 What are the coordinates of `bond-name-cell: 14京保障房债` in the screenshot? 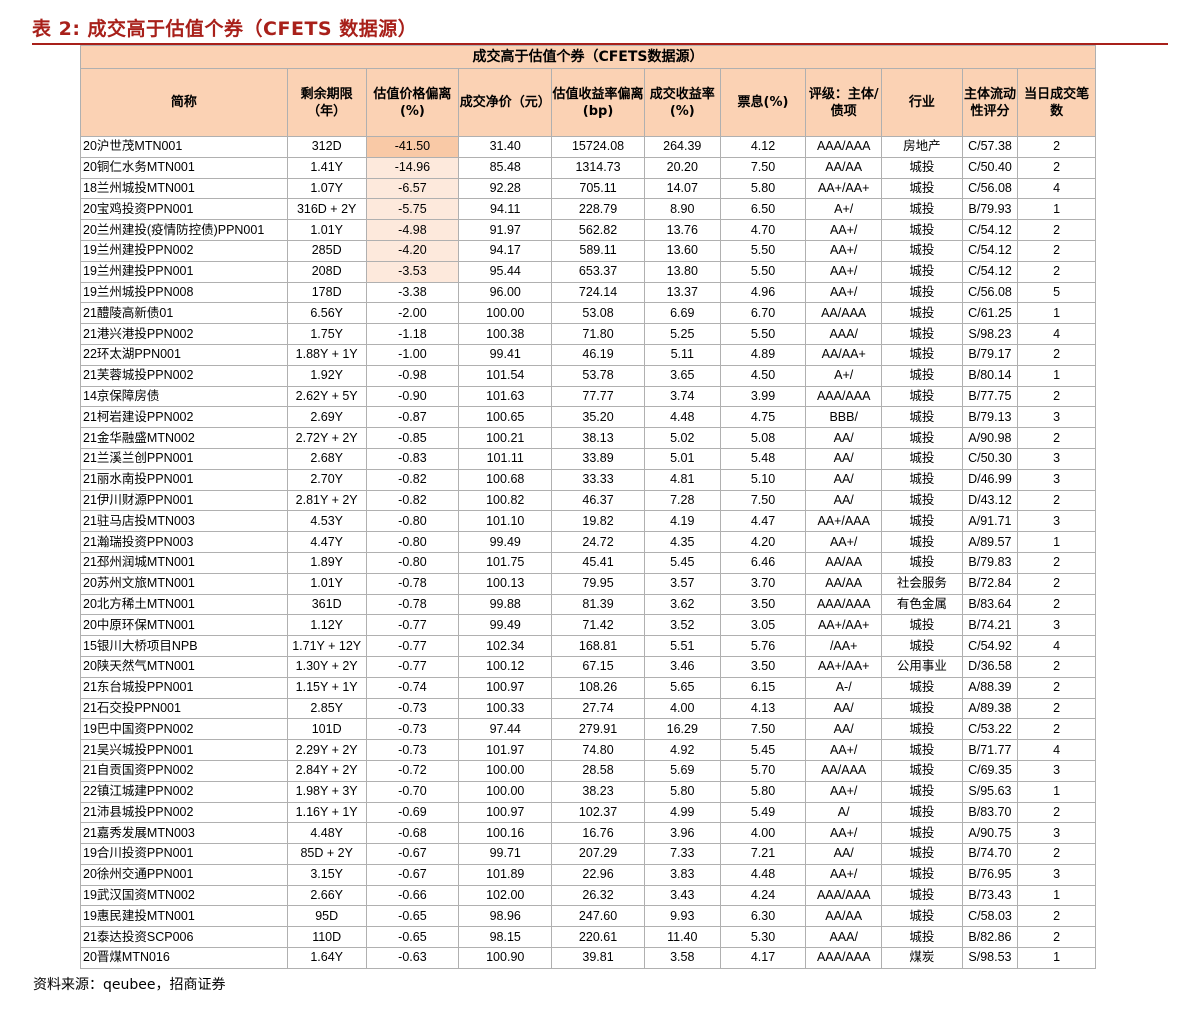 It's located at (184, 396).